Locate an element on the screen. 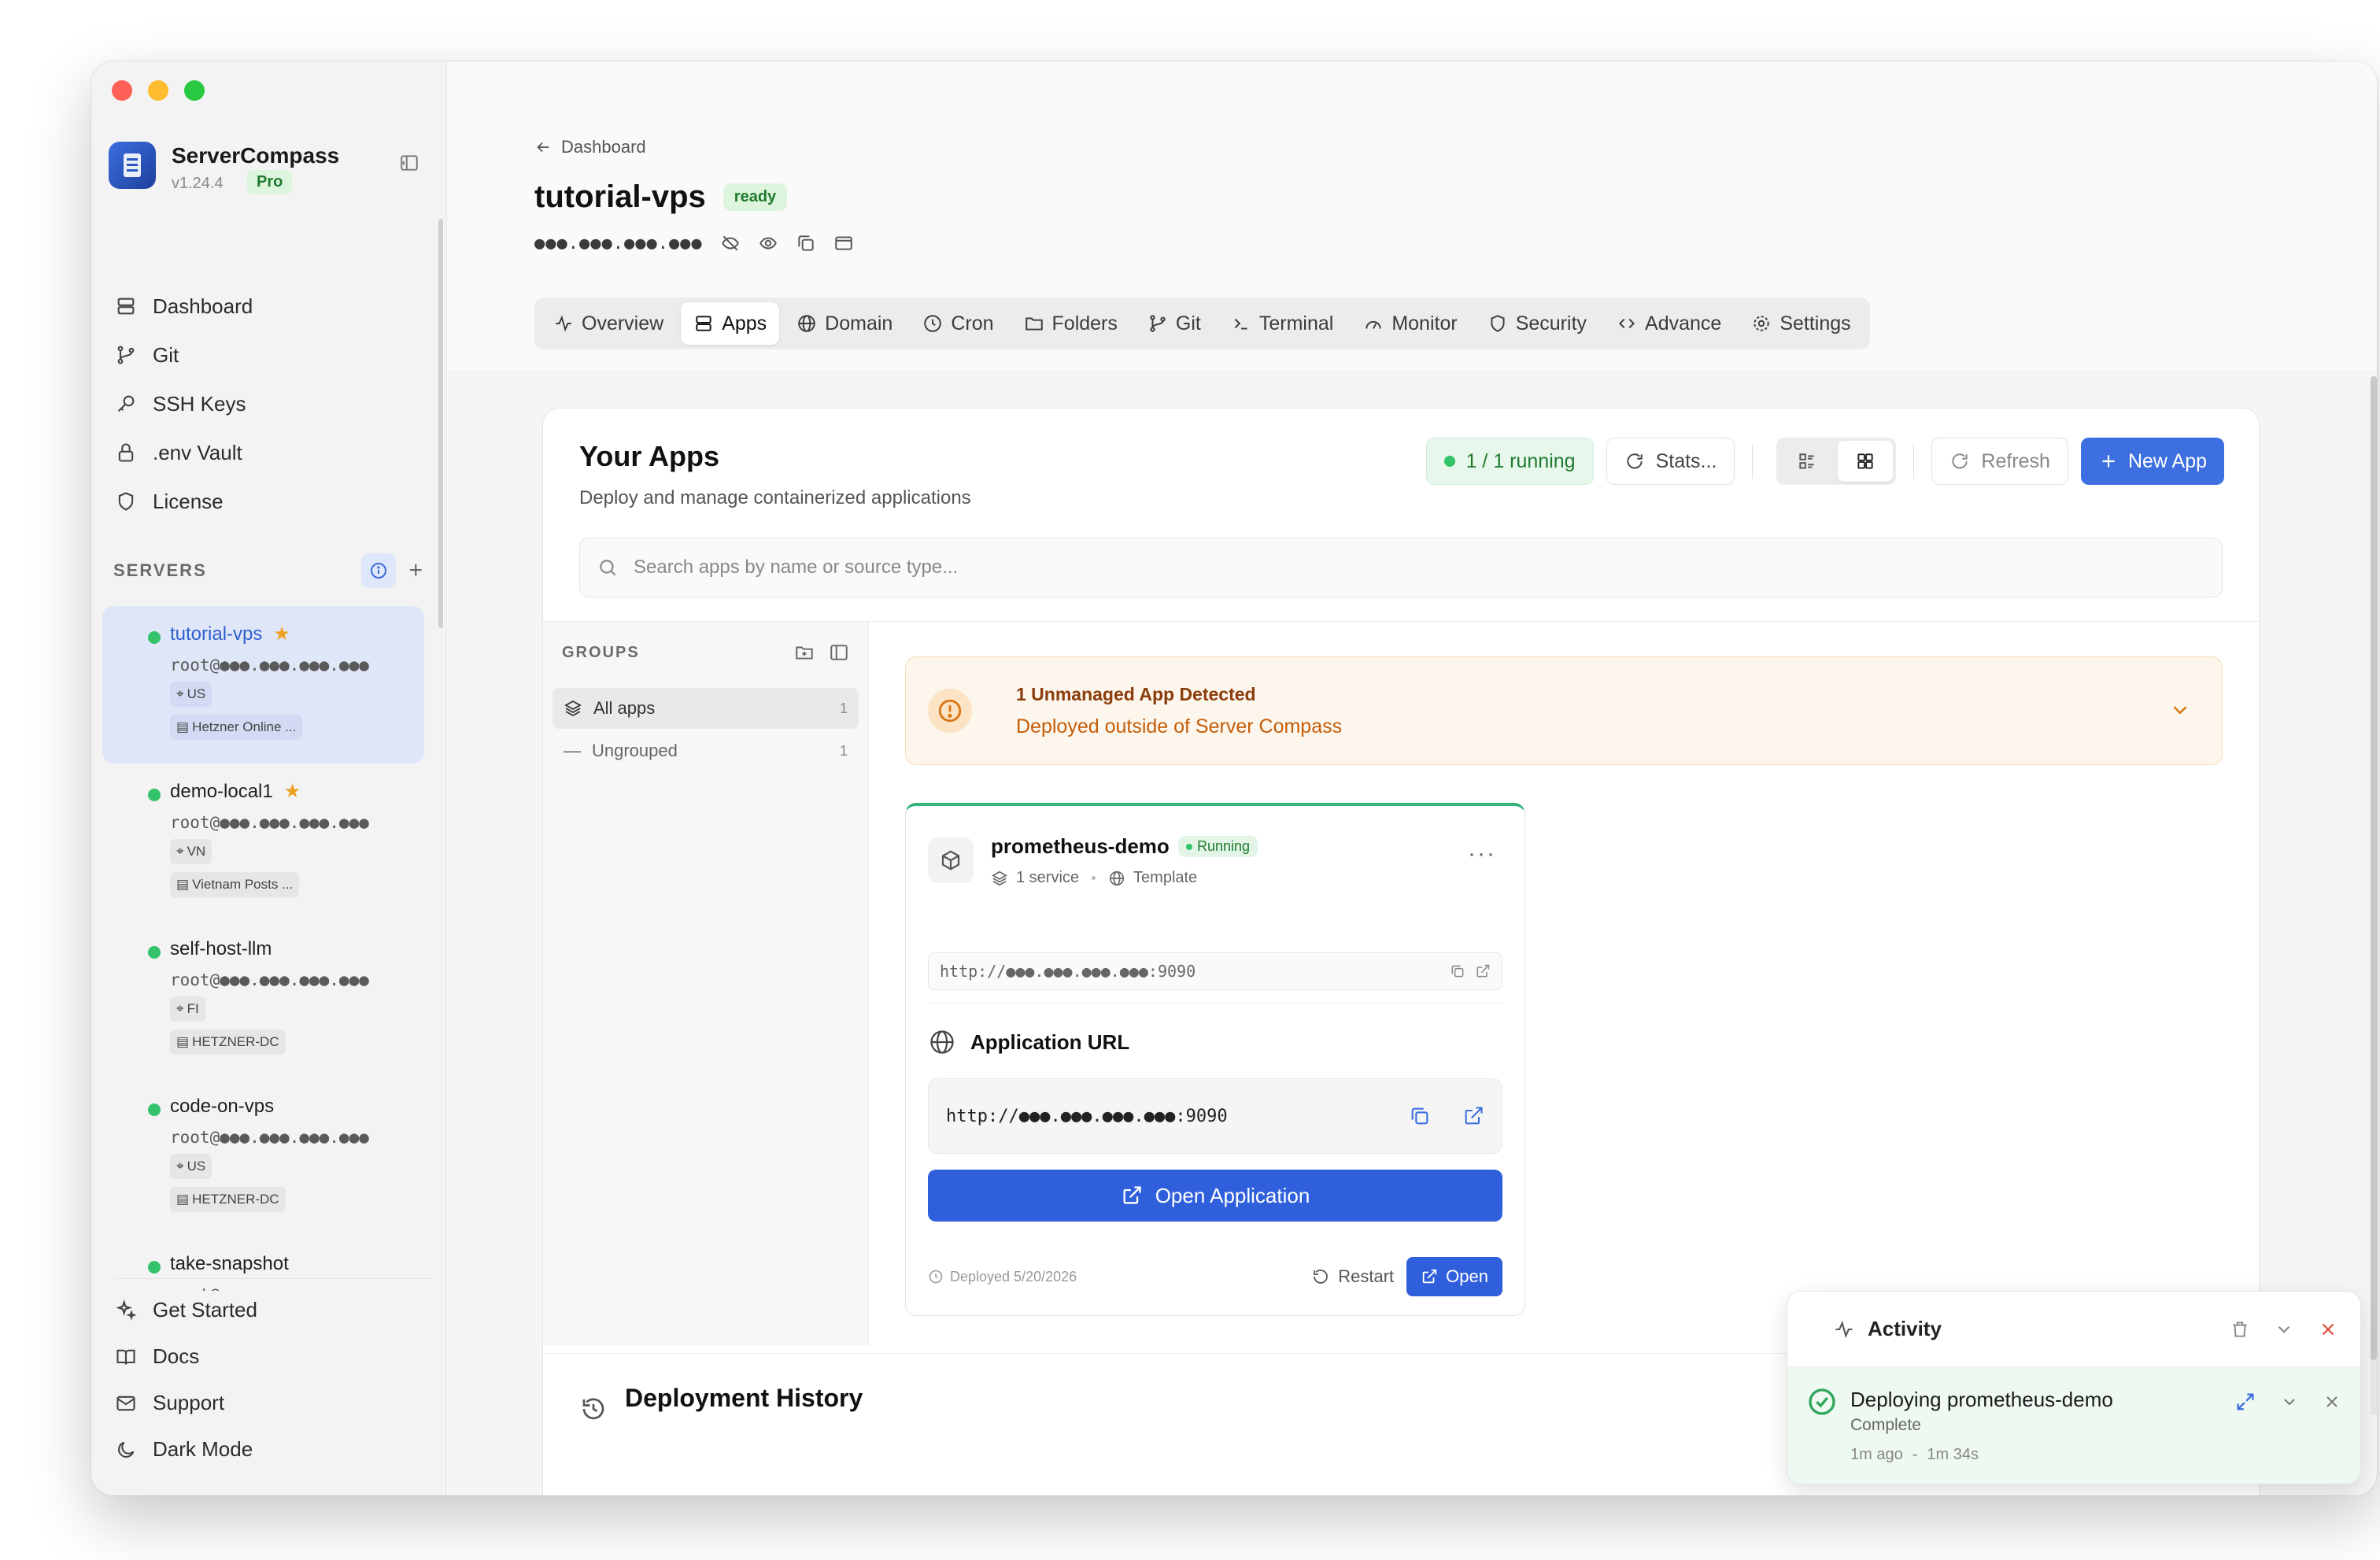 The height and width of the screenshot is (1560, 2380). terminal-icon is located at coordinates (1241, 323).